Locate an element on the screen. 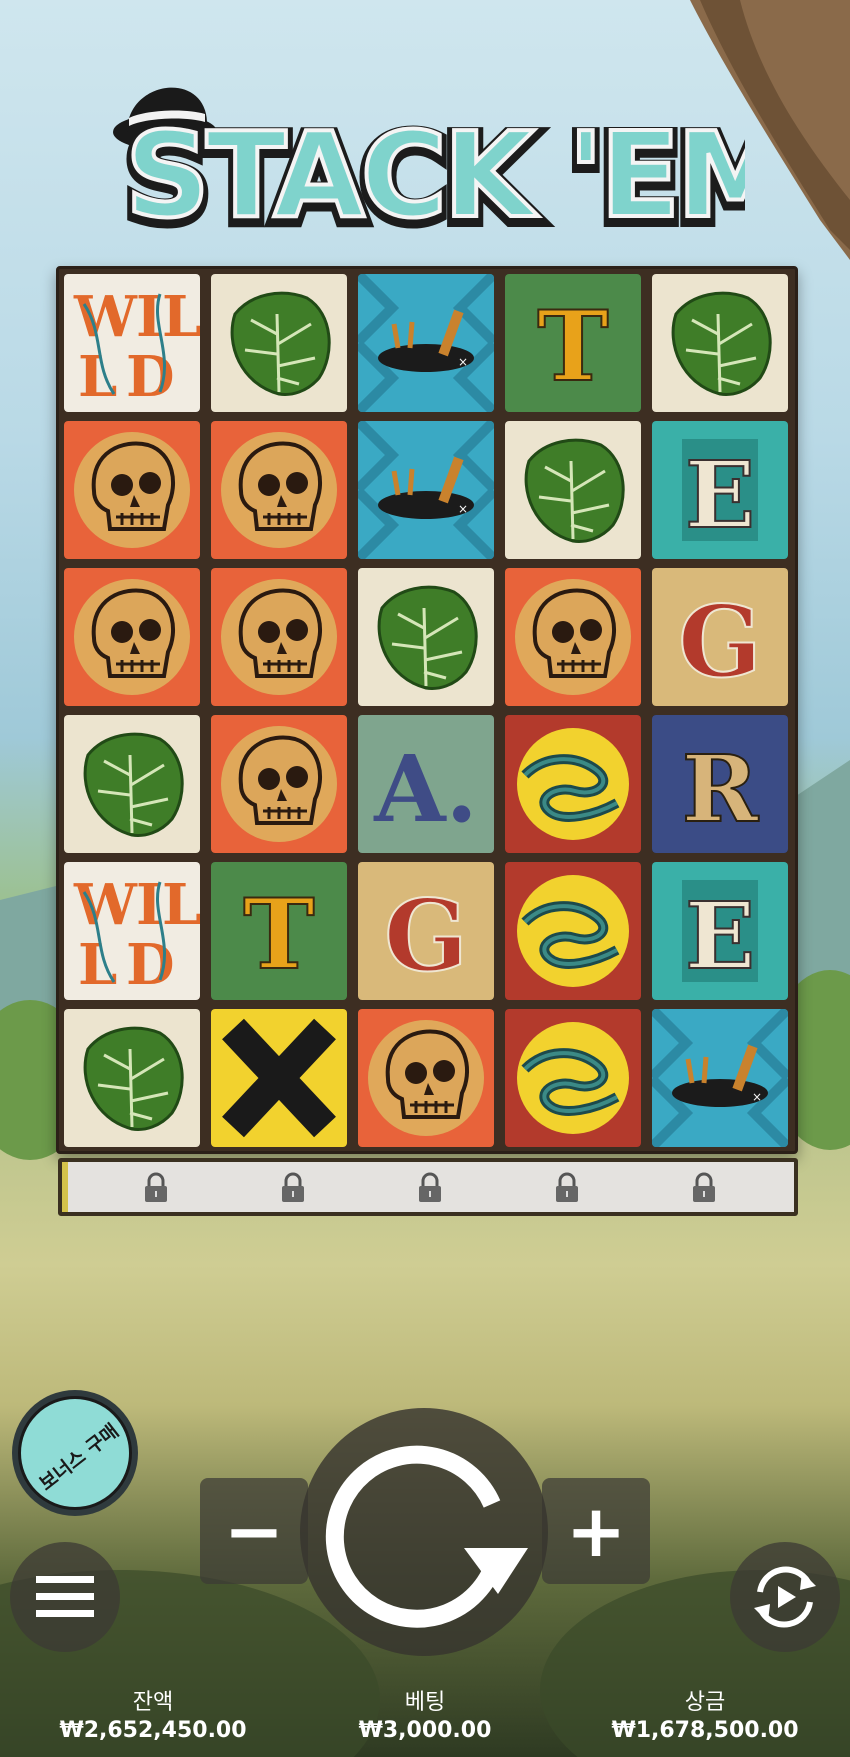 Image resolution: width=850 pixels, height=1757 pixels. win-display: 상금 ₩1,678,500.00 is located at coordinates (705, 1718).